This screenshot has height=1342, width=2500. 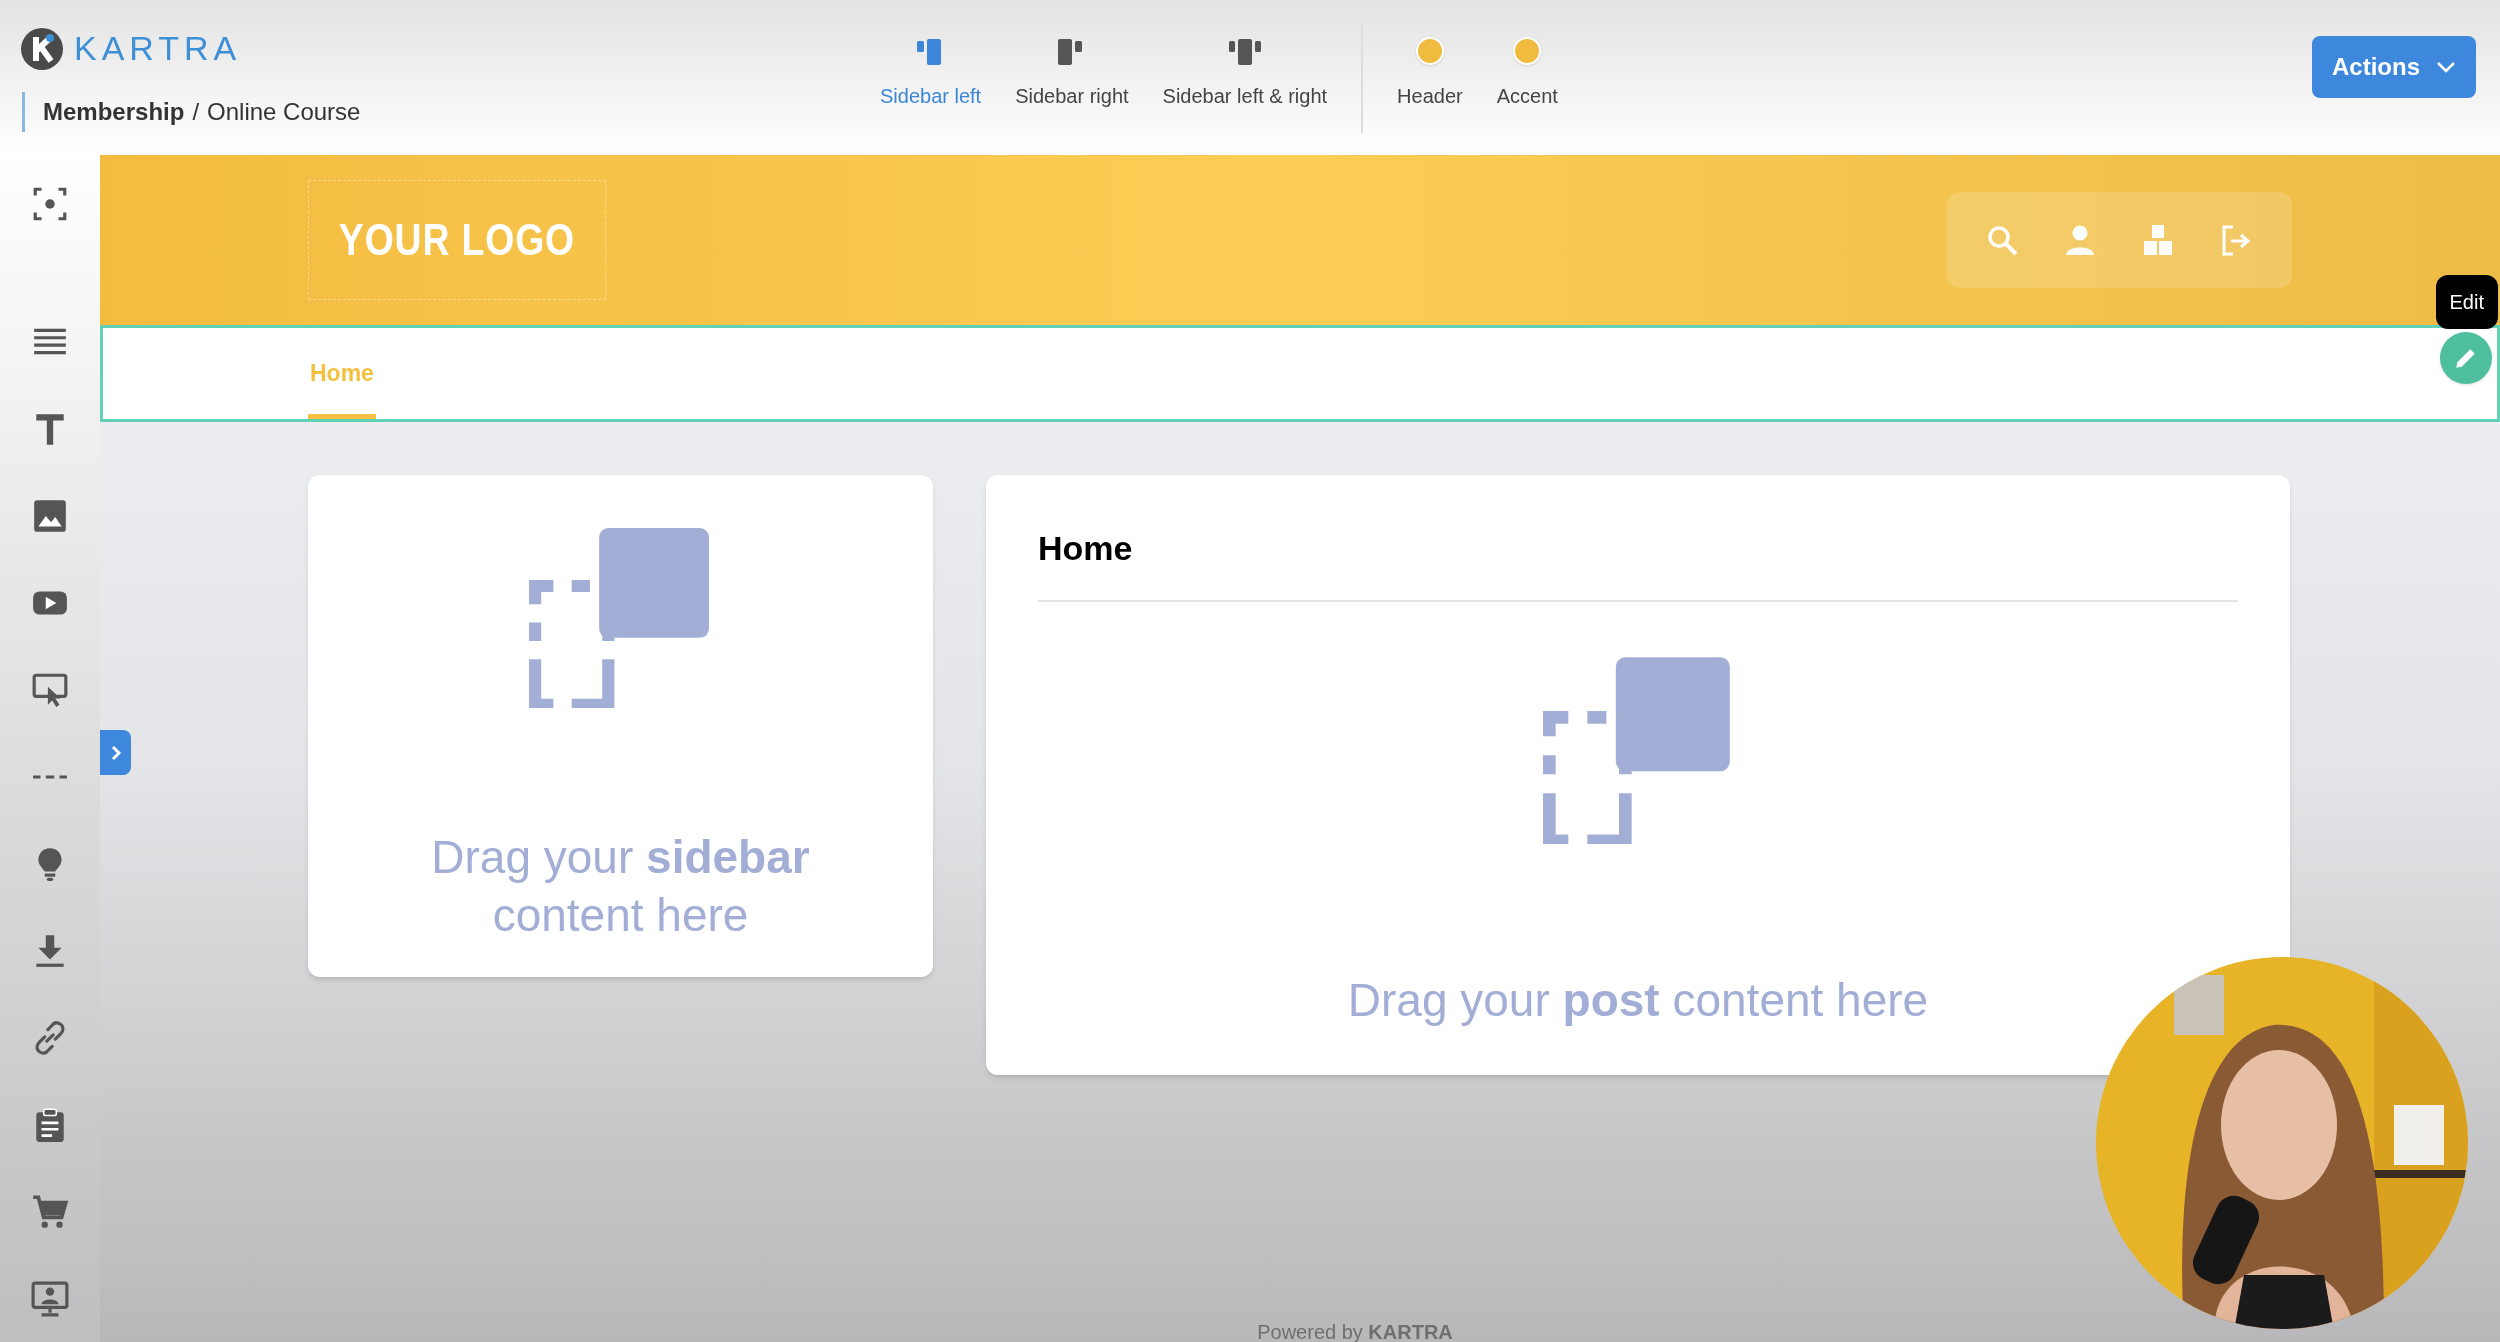 I want to click on post-placeholder-text: Drag your post content here, so click(x=1638, y=1000).